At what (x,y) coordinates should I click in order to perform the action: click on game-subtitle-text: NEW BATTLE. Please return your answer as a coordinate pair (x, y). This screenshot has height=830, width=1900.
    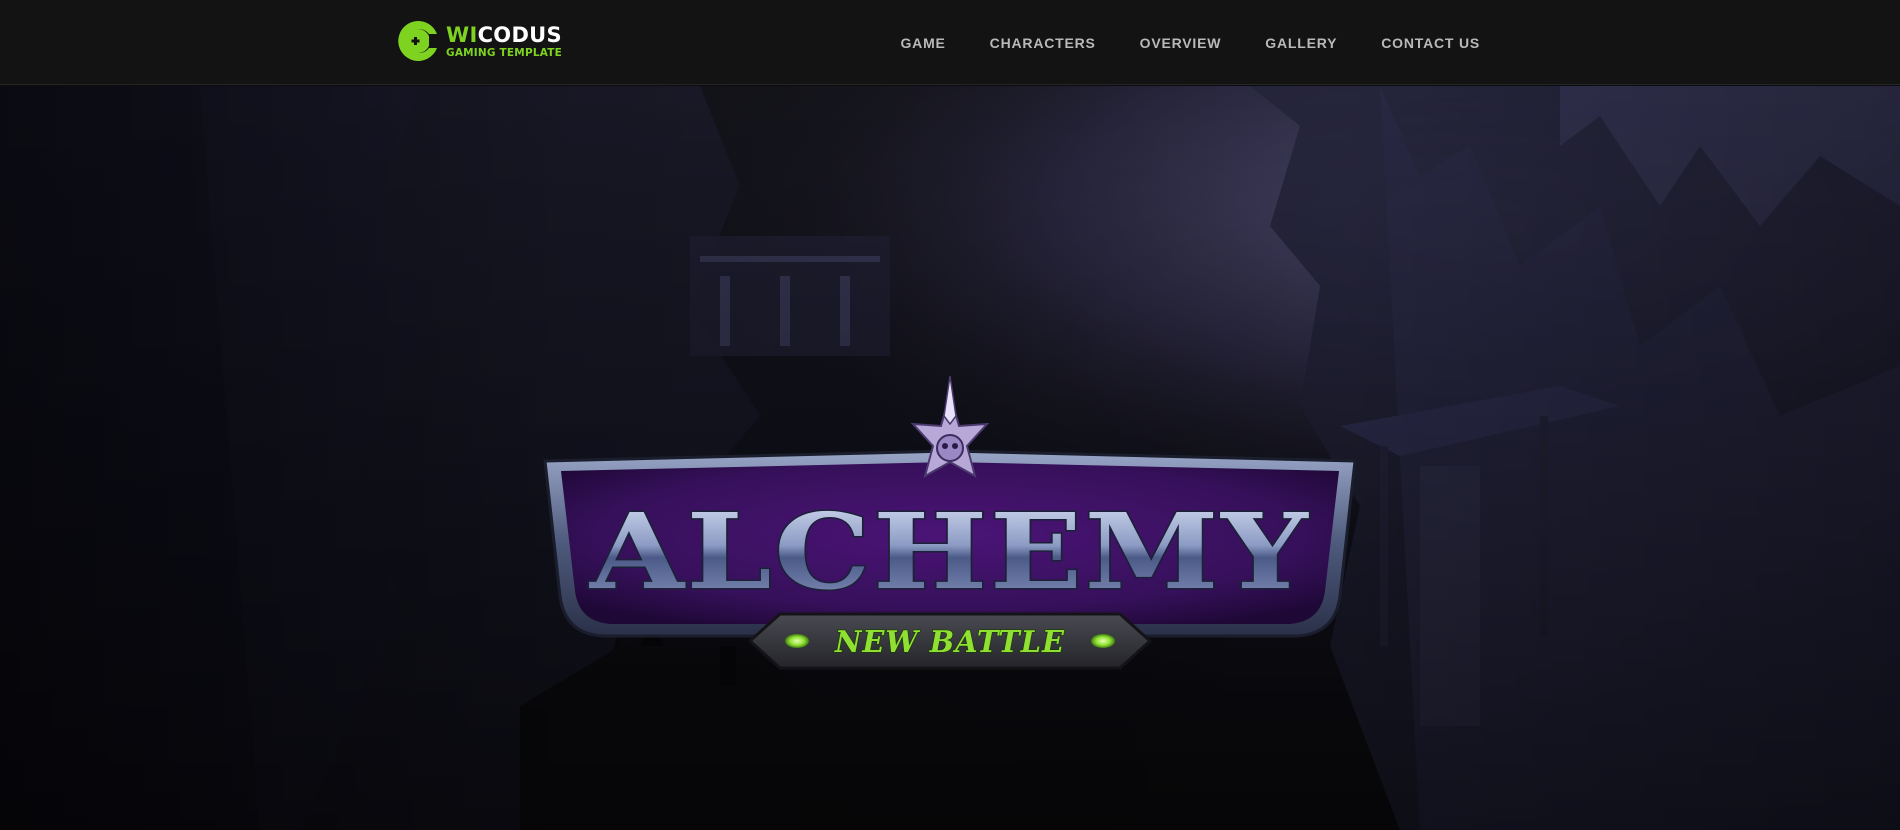
    Looking at the image, I should click on (949, 642).